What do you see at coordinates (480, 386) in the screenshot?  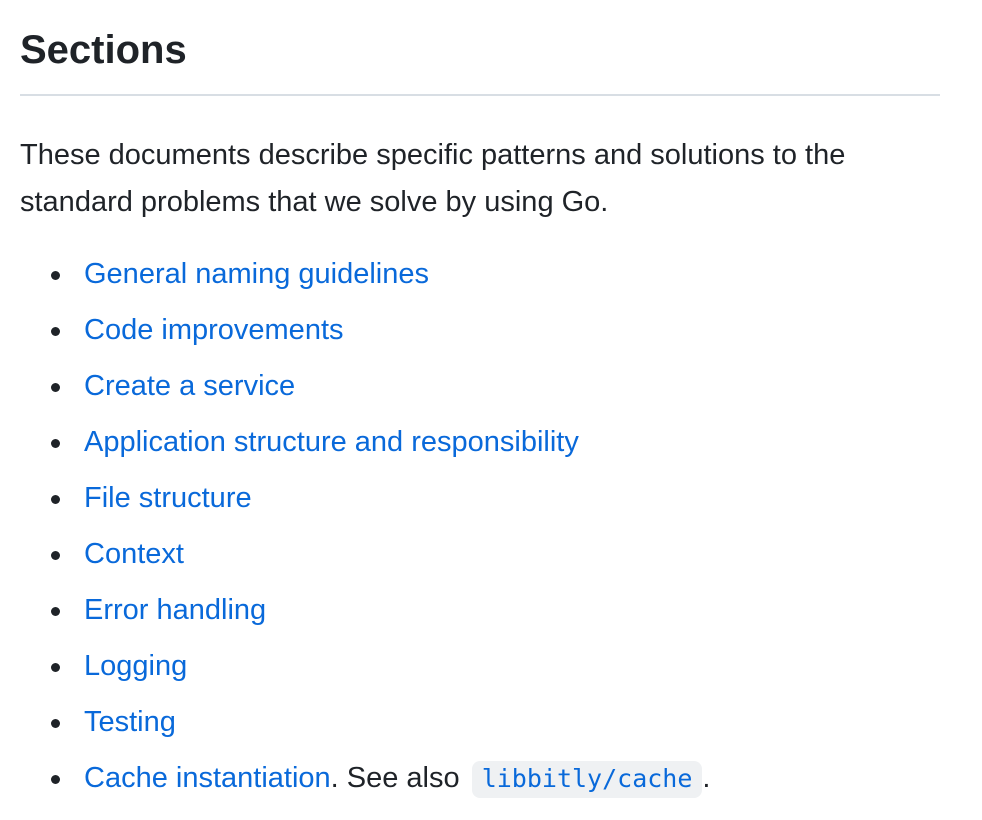 I see `list-item: Create a service` at bounding box center [480, 386].